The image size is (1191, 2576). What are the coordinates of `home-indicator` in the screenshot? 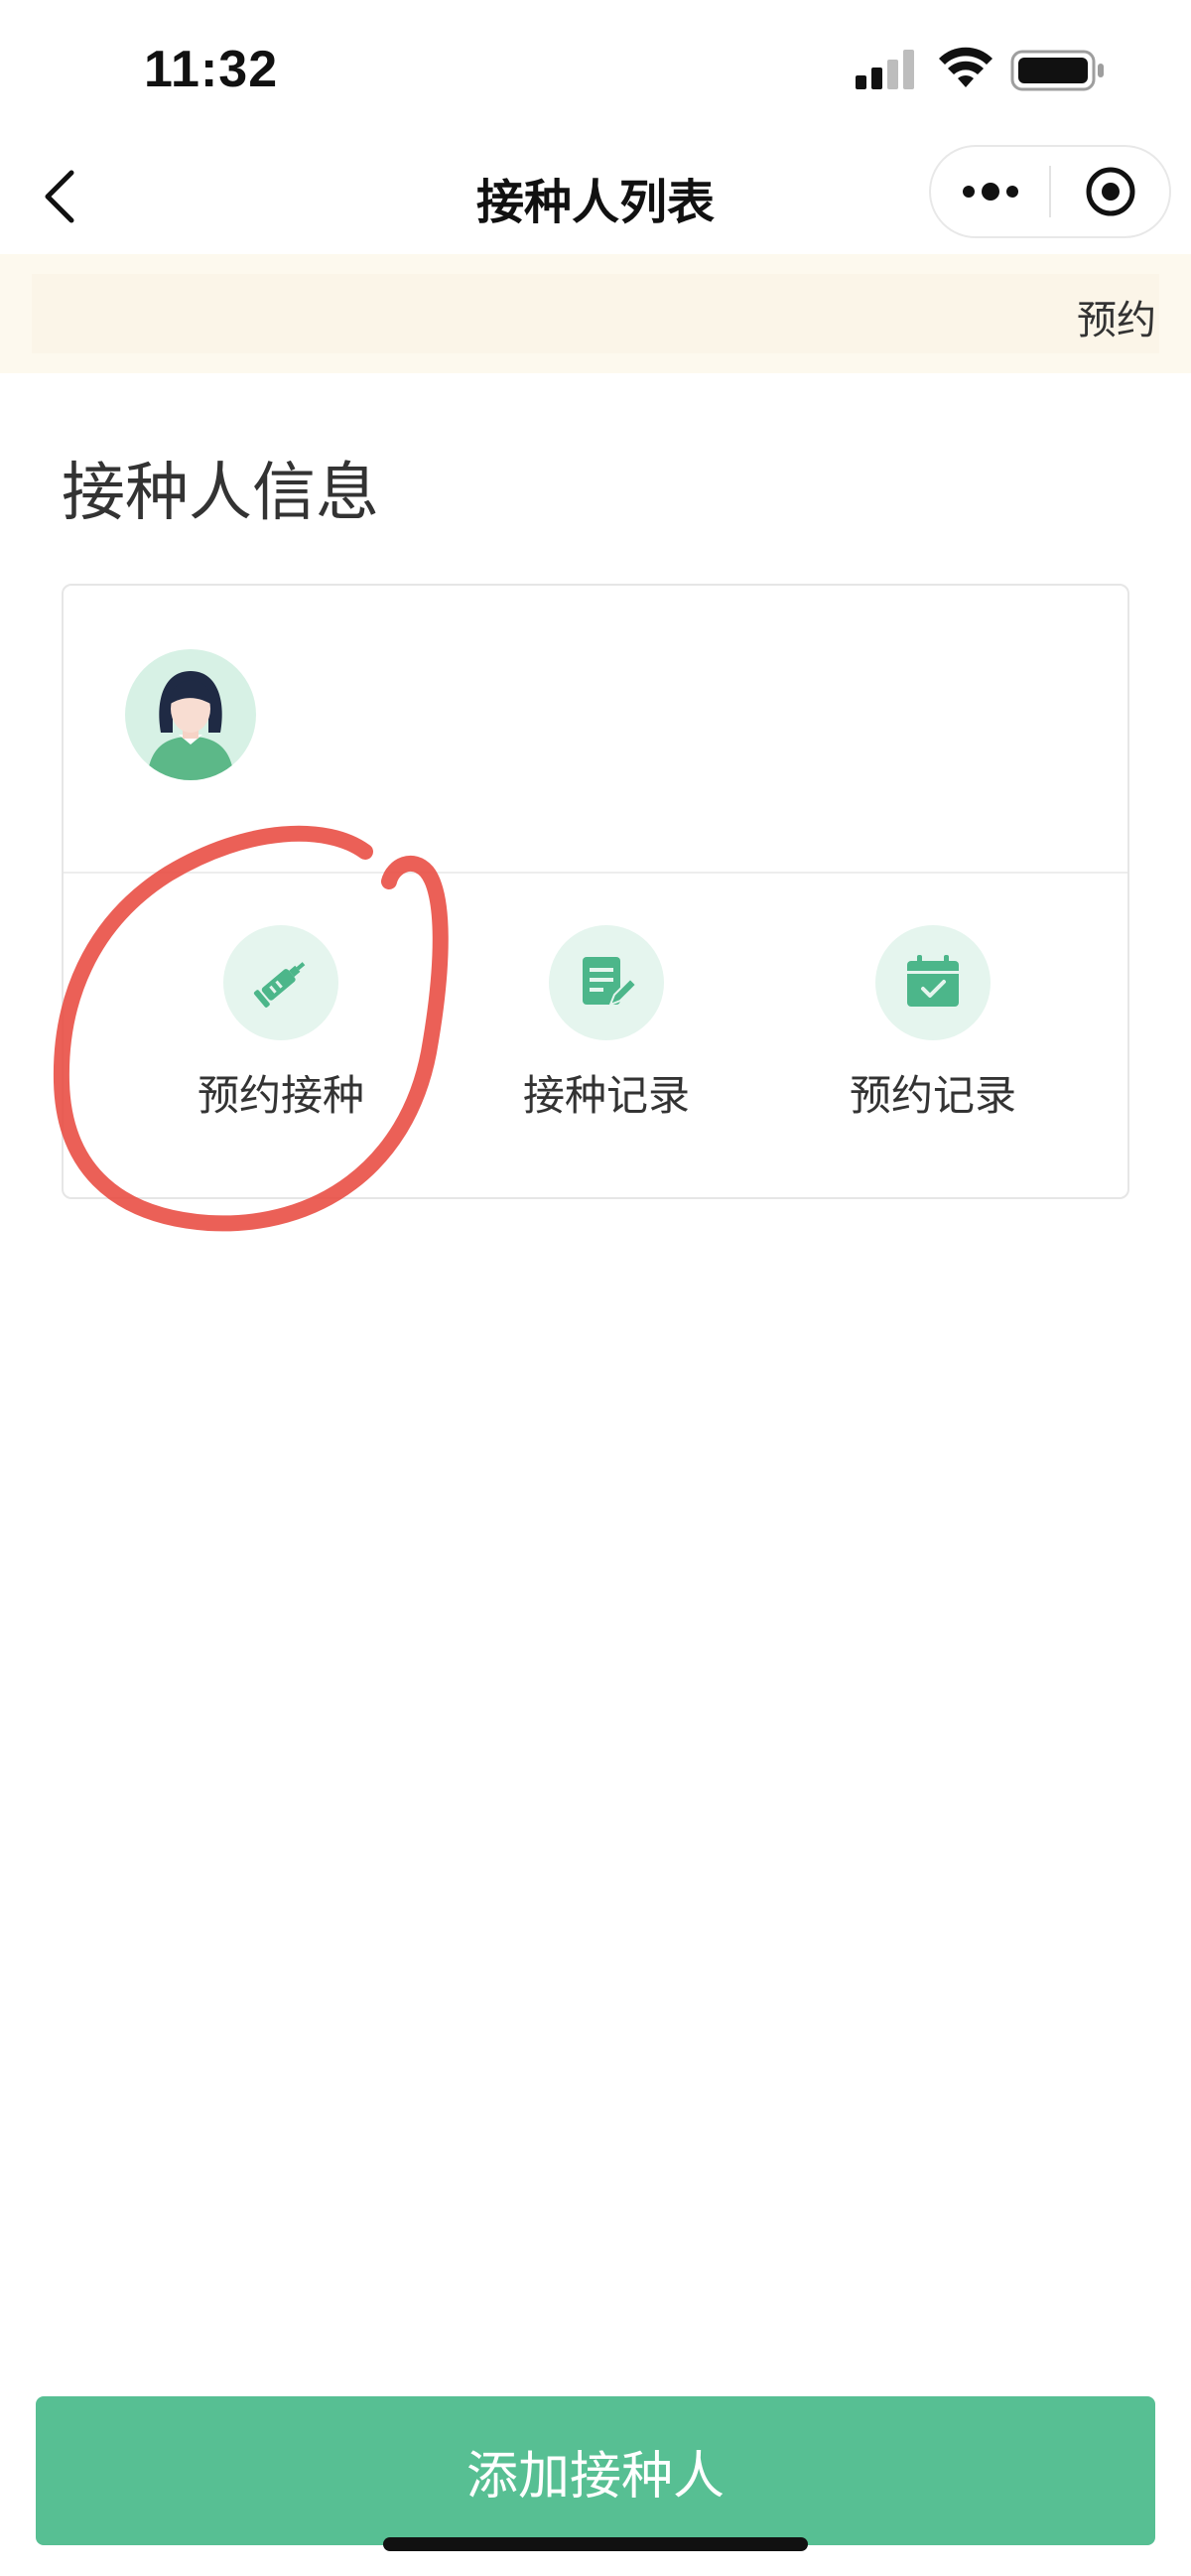 It's located at (595, 2544).